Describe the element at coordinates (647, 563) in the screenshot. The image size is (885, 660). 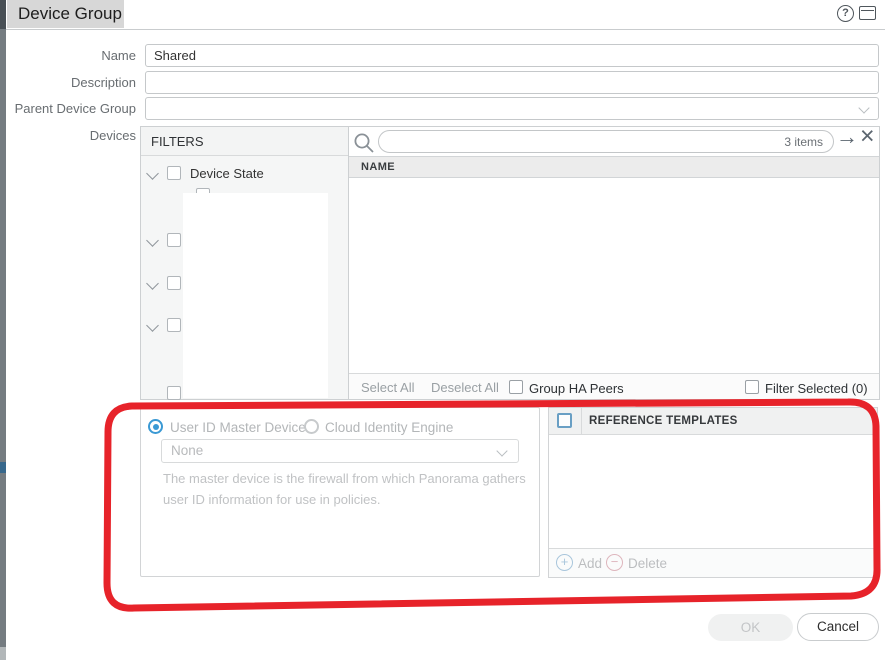
I see `delete-button: Delete` at that location.